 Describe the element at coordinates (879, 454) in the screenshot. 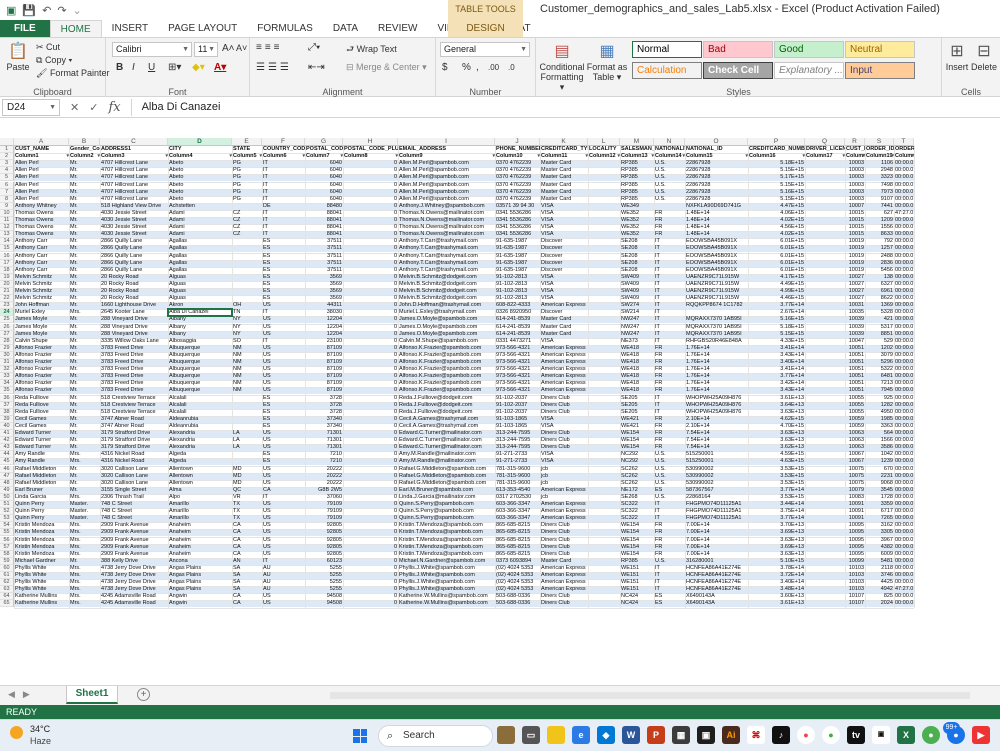

I see `grid-cell: 1042` at that location.